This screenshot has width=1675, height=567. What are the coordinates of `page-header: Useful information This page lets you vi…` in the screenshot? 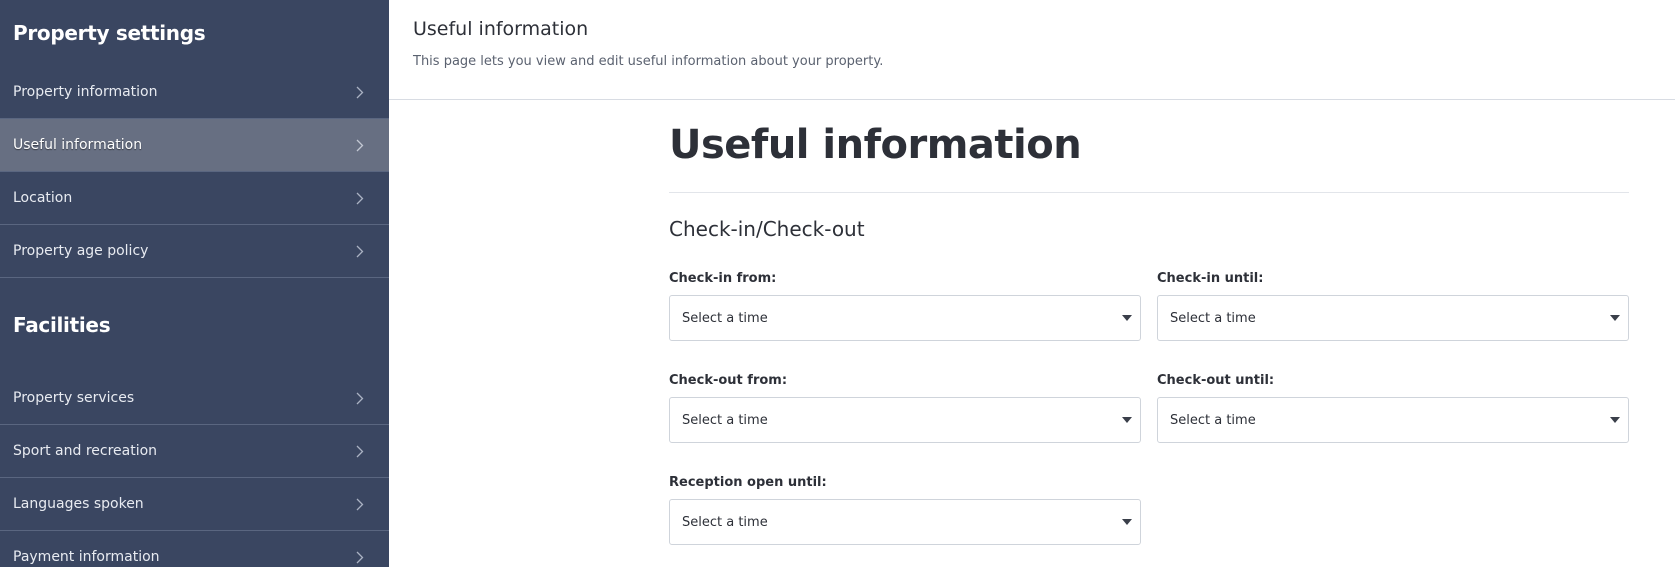 It's located at (1032, 50).